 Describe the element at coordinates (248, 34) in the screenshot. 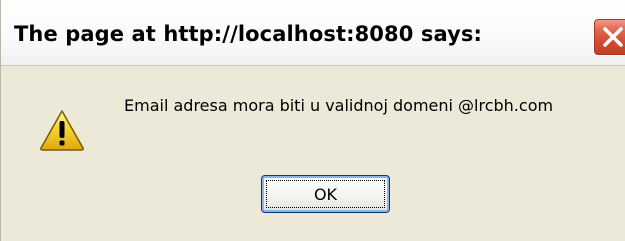

I see `dialog-title: The page at http://localhost:8080 says:` at that location.